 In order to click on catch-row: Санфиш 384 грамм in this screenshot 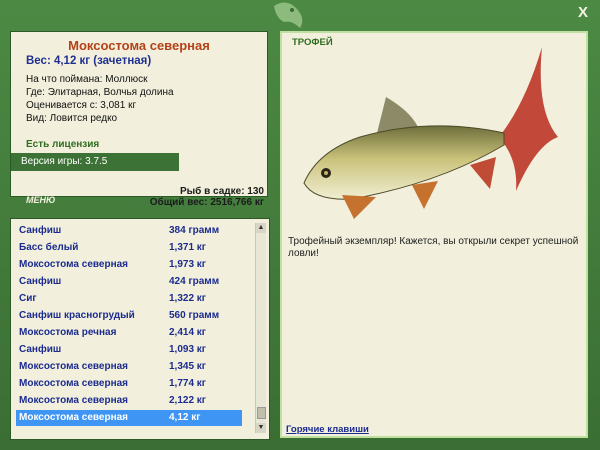, I will do `click(129, 231)`.